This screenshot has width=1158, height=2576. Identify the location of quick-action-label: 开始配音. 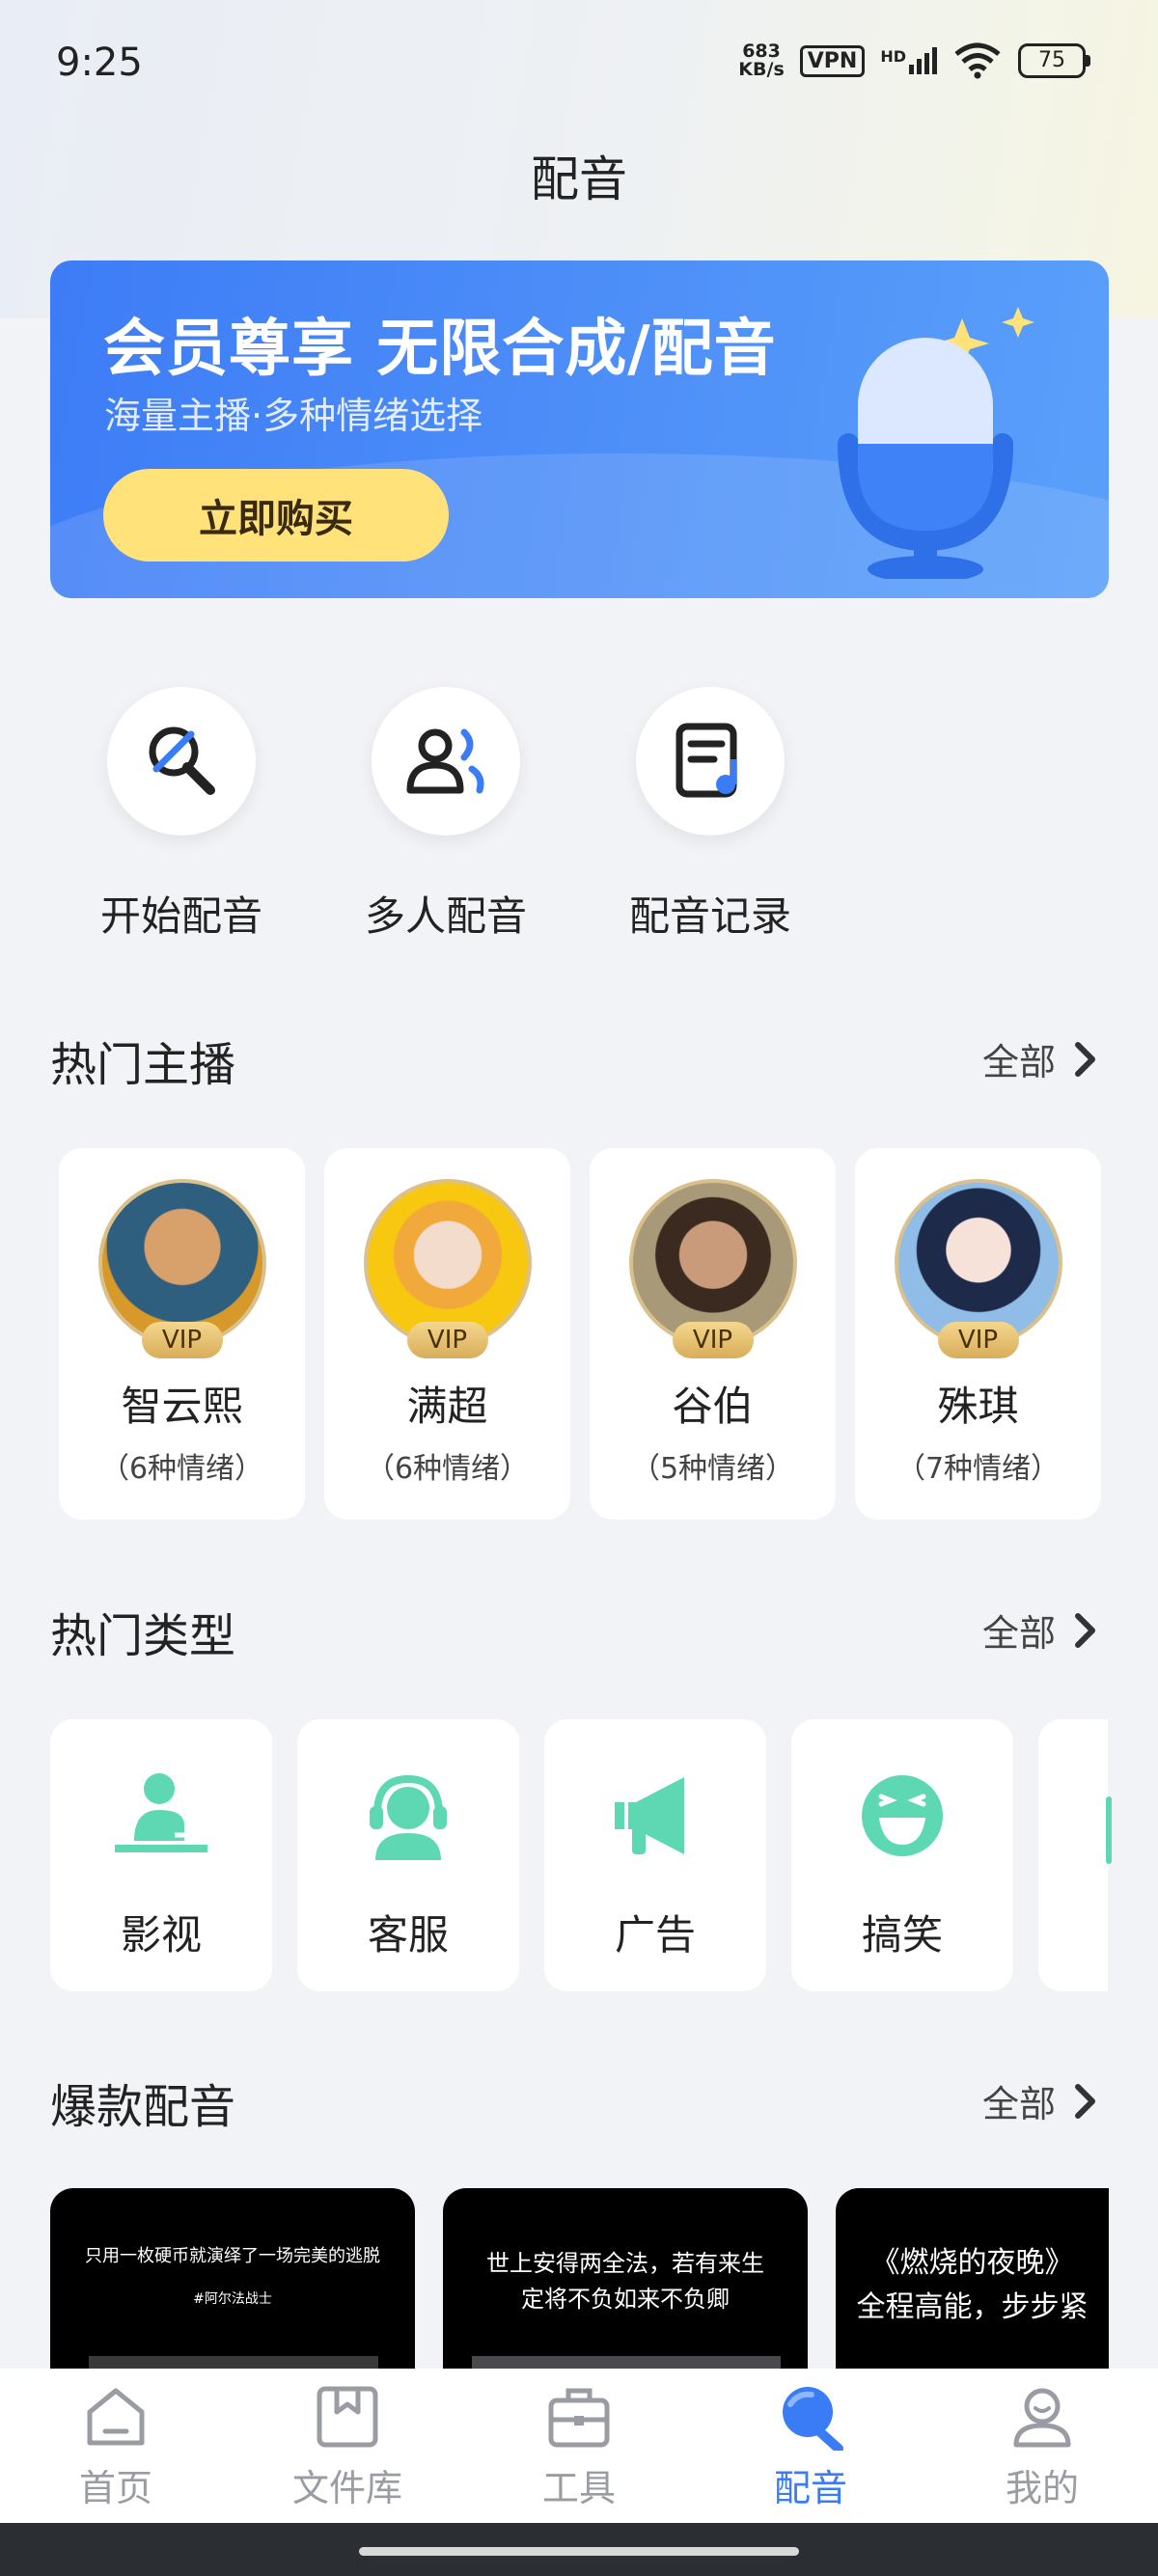
(180, 916).